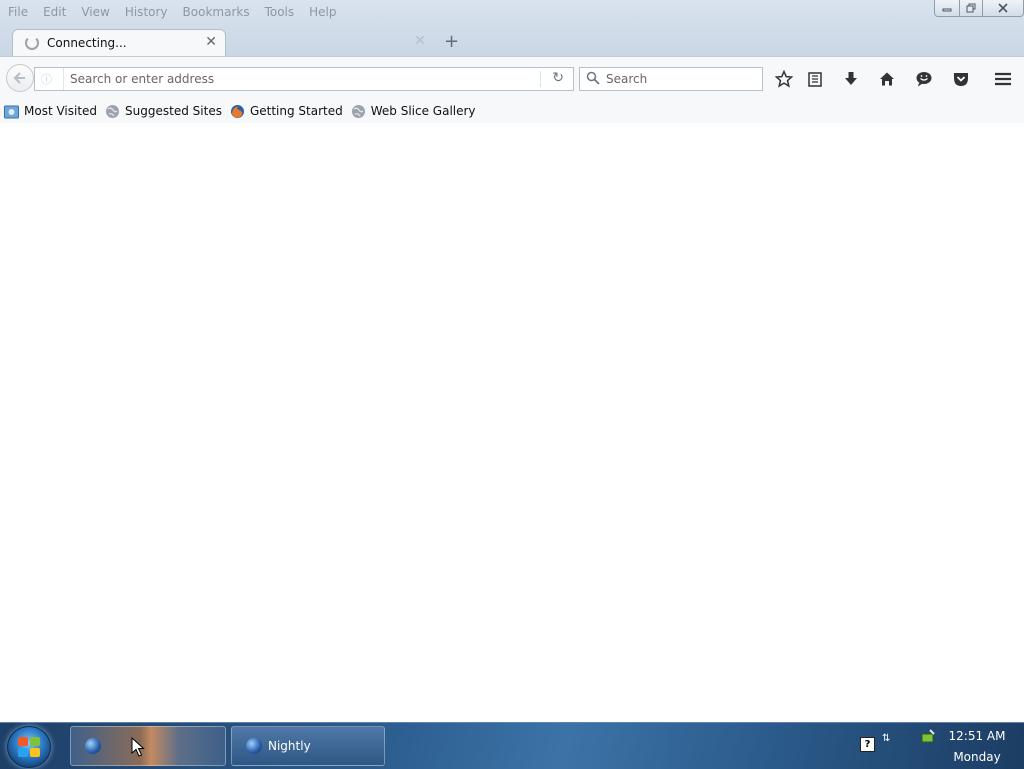 The width and height of the screenshot is (1024, 769). I want to click on tab-connecting: Connecting... ✕, so click(119, 43).